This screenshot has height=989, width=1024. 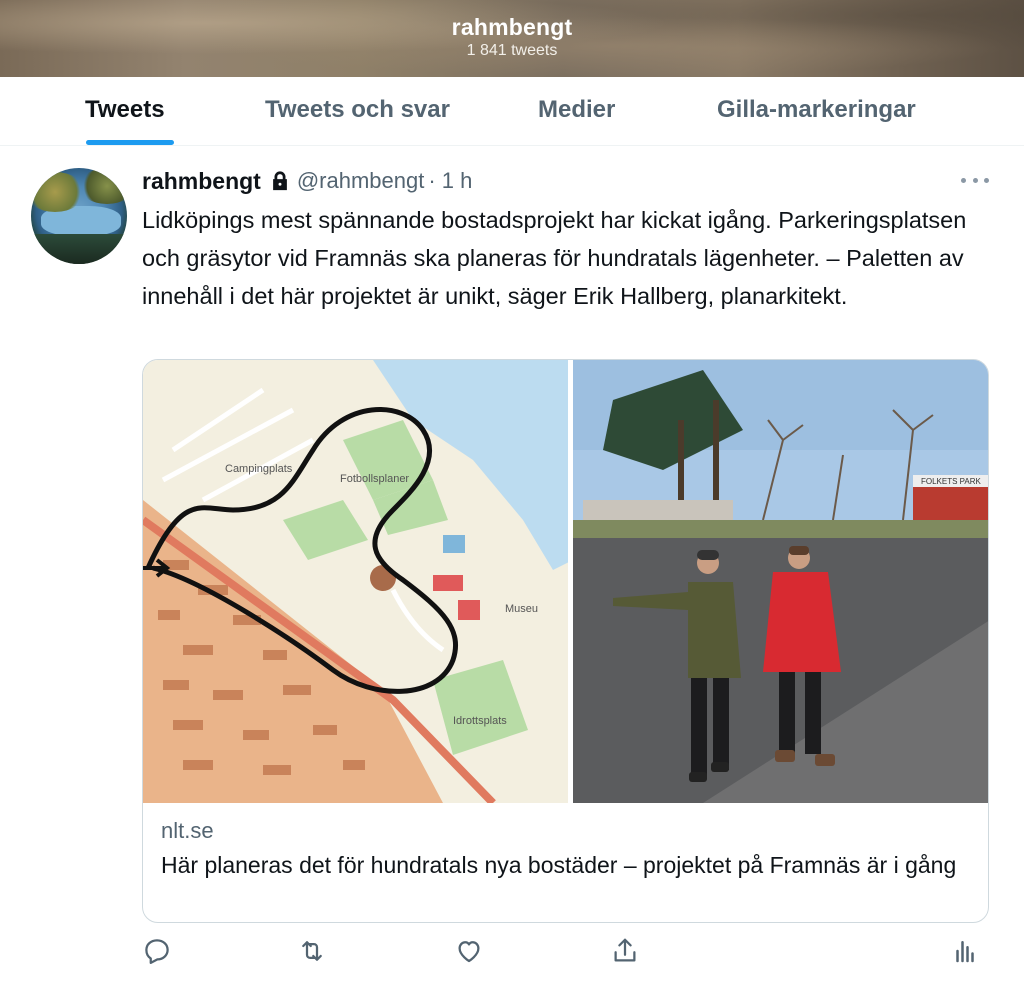 I want to click on tweet-action-bar, so click(x=565, y=954).